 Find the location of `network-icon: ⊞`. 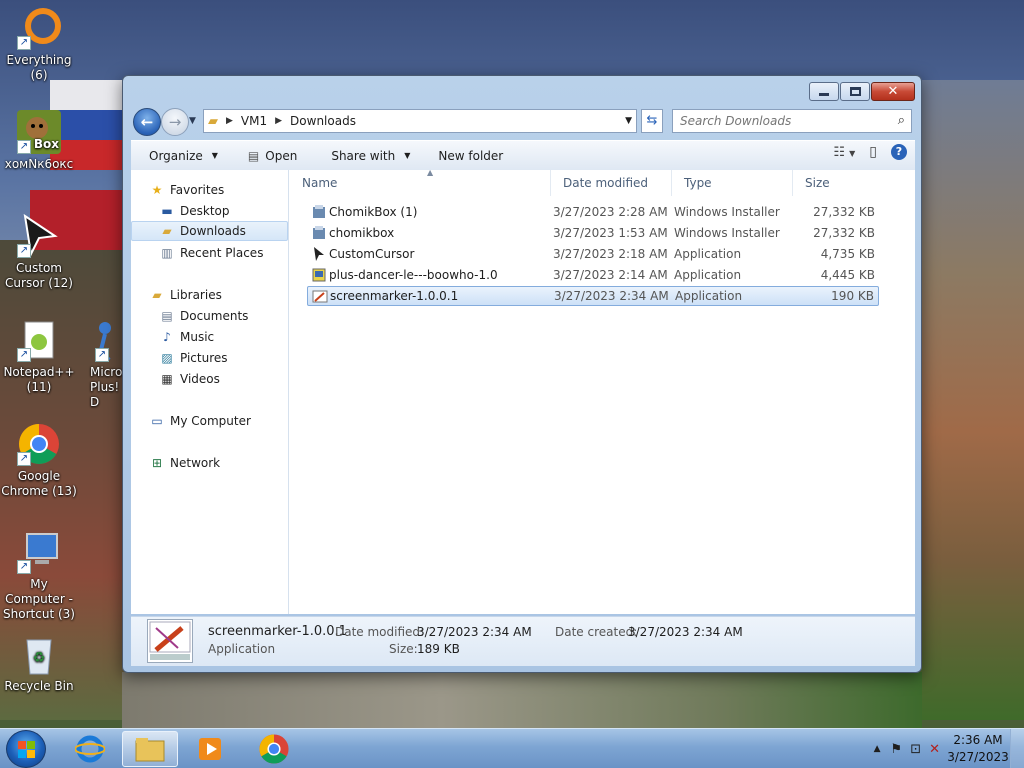

network-icon: ⊞ is located at coordinates (157, 463).